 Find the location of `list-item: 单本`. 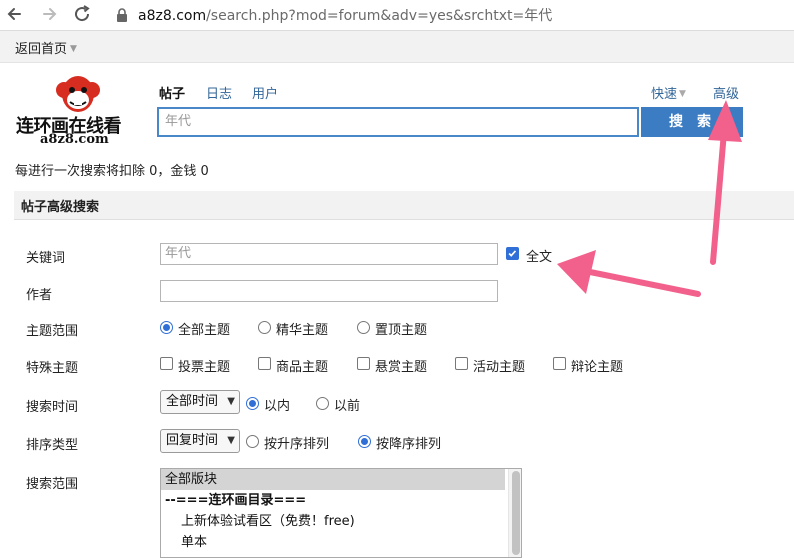

list-item: 单本 is located at coordinates (341, 542).